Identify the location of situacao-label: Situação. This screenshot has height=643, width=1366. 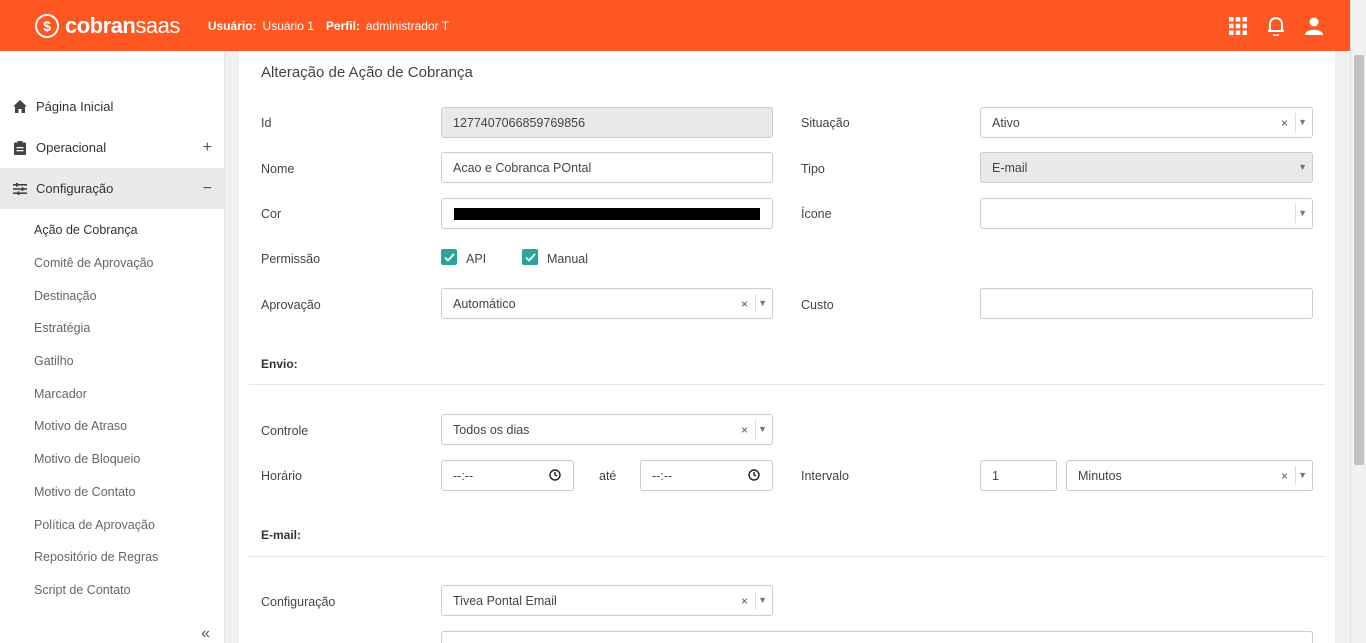
(825, 123).